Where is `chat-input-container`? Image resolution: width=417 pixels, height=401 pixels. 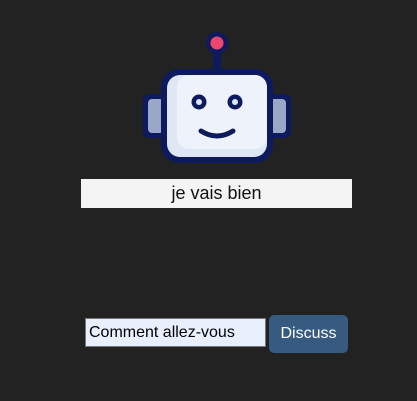
chat-input-container is located at coordinates (175, 332).